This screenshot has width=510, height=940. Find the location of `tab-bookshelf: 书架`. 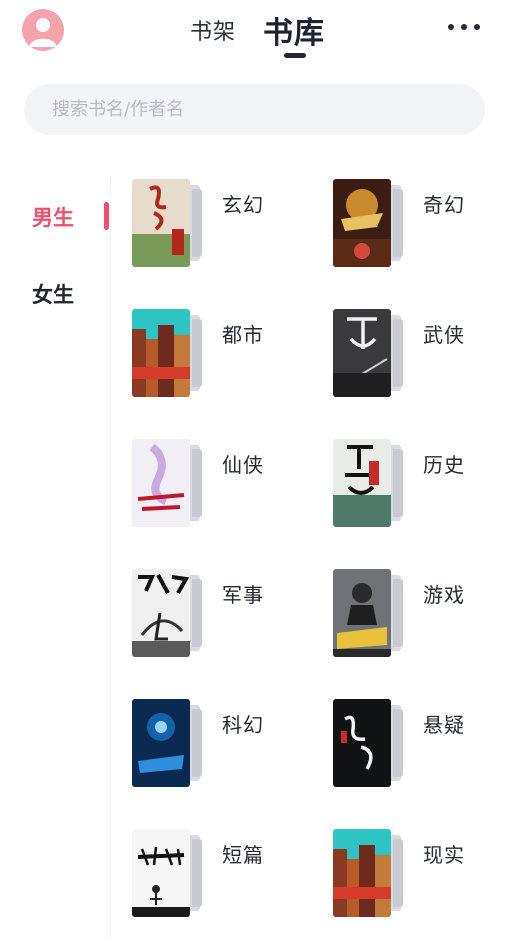

tab-bookshelf: 书架 is located at coordinates (213, 30).